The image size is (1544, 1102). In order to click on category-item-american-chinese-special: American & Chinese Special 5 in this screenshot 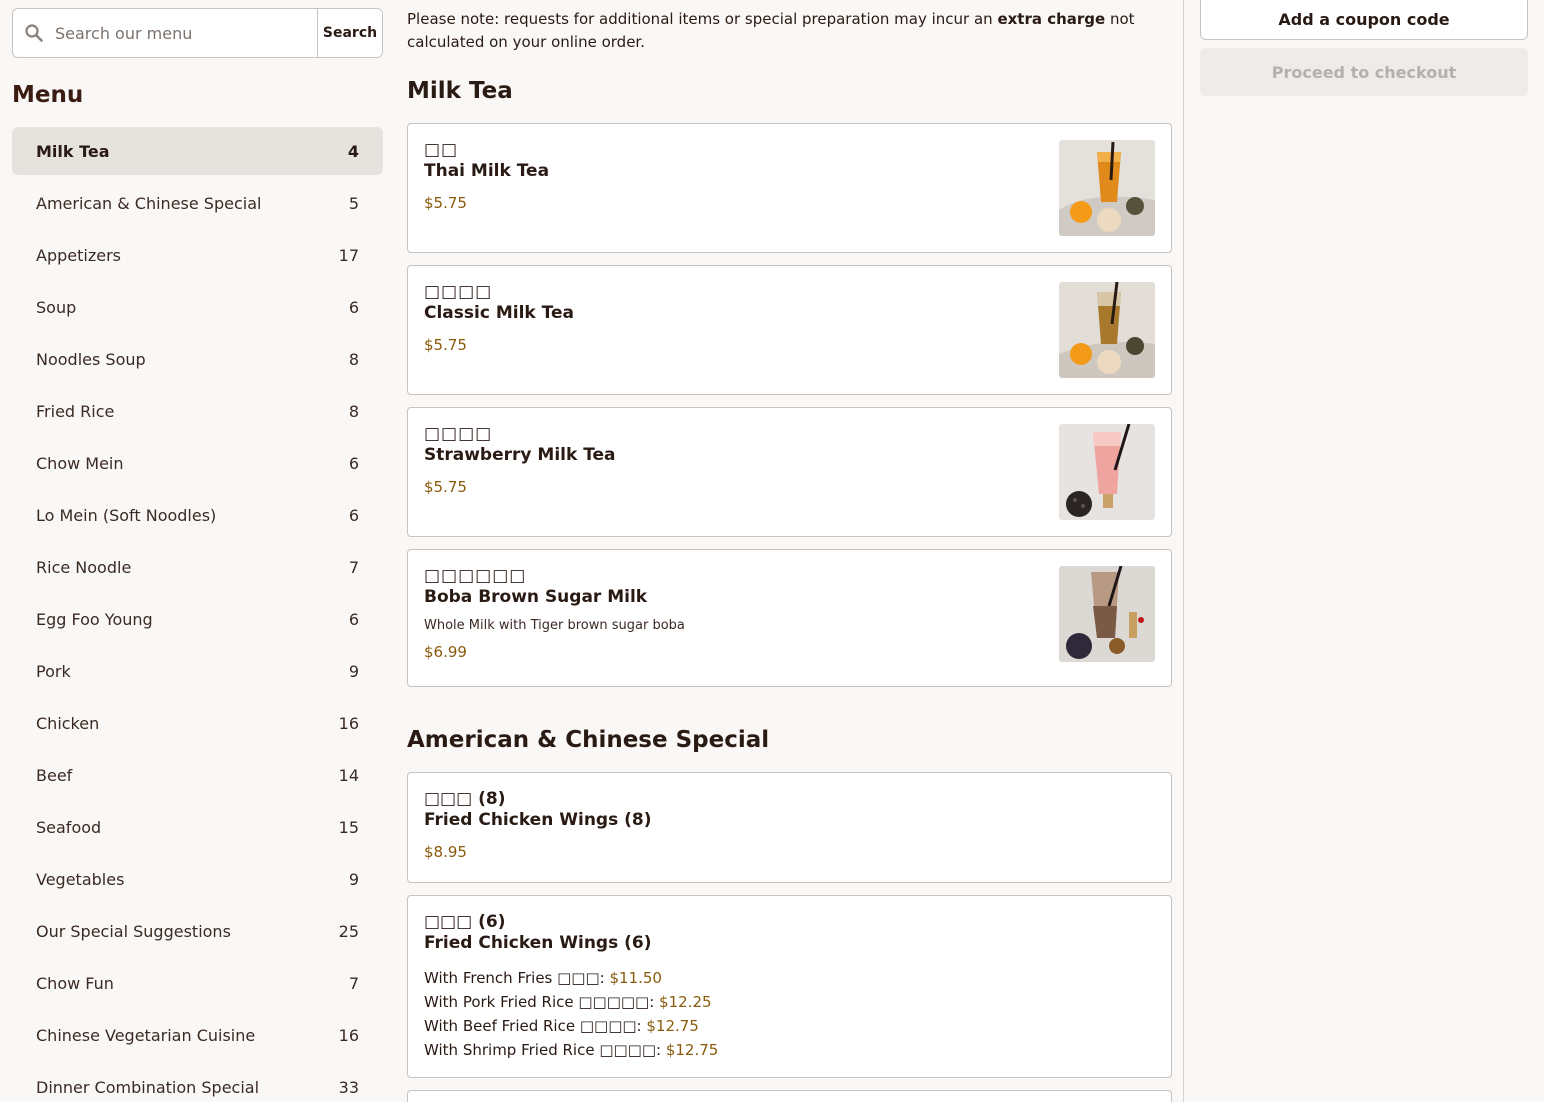, I will do `click(197, 203)`.